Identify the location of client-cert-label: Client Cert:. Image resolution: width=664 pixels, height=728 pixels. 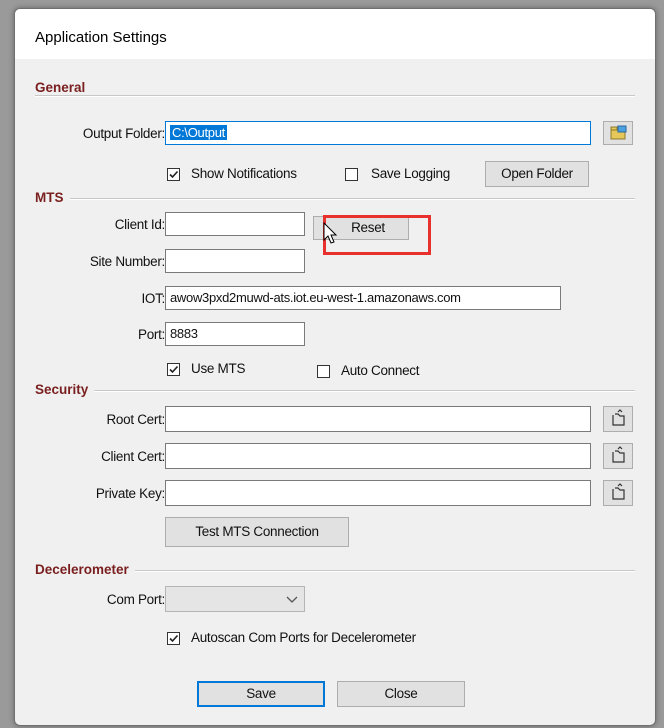
(133, 456).